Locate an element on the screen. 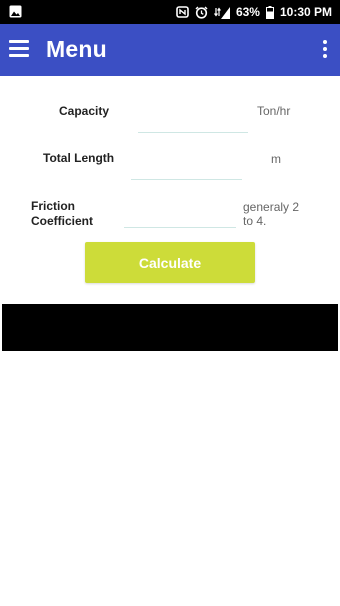 The width and height of the screenshot is (340, 606). clock-time: 10:30 PM is located at coordinates (305, 12).